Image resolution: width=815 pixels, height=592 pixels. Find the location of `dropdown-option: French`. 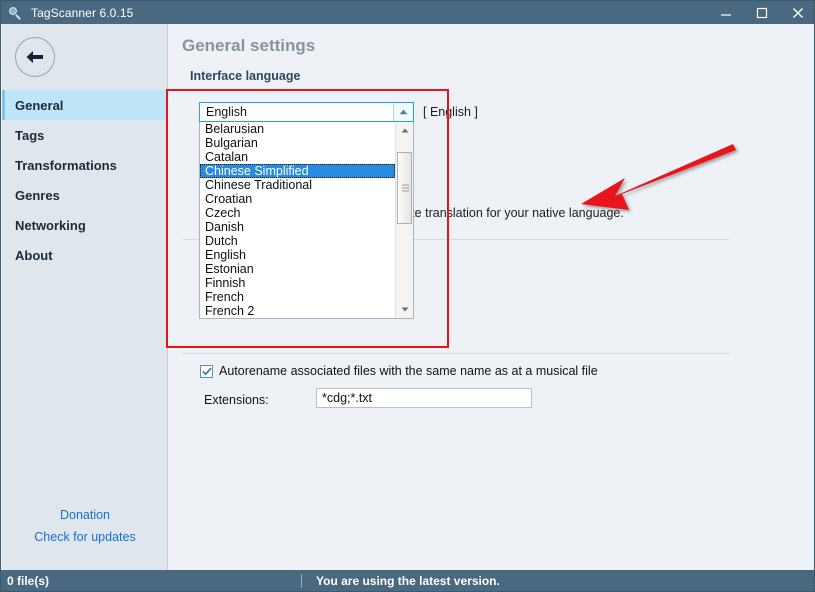

dropdown-option: French is located at coordinates (297, 297).